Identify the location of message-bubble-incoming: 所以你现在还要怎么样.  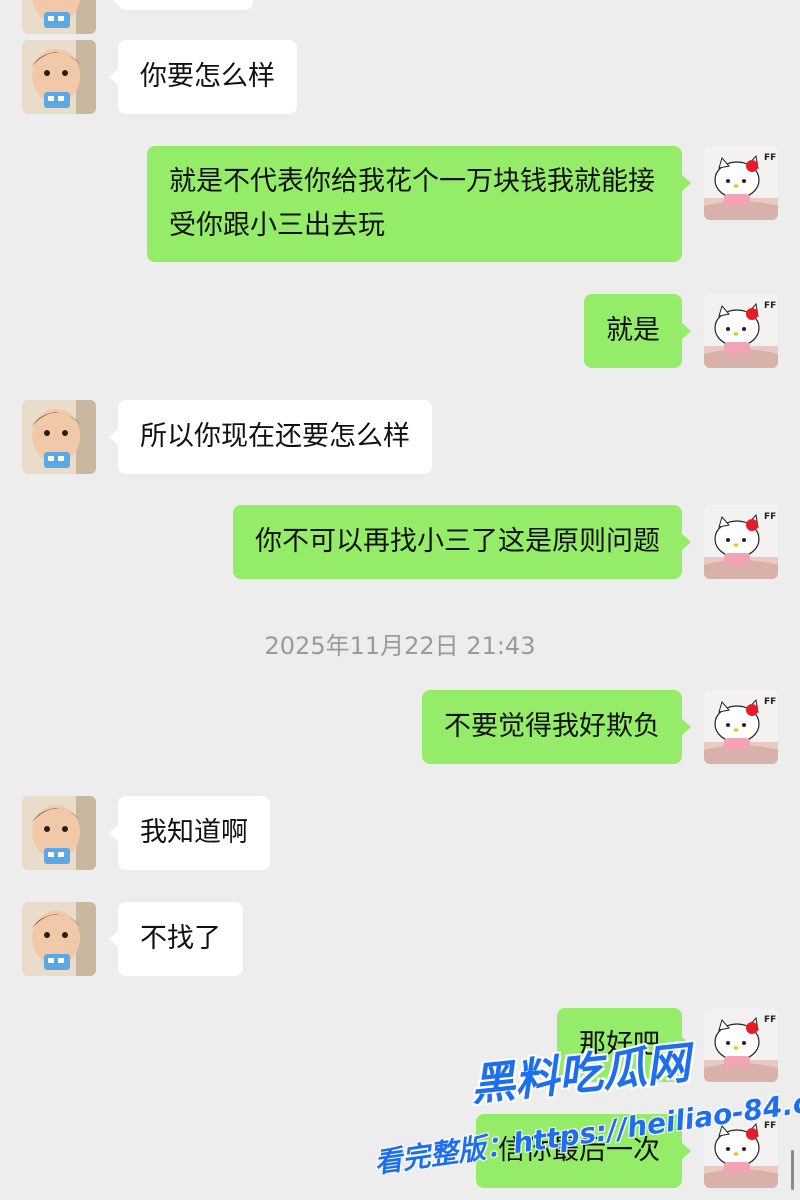
(270, 437).